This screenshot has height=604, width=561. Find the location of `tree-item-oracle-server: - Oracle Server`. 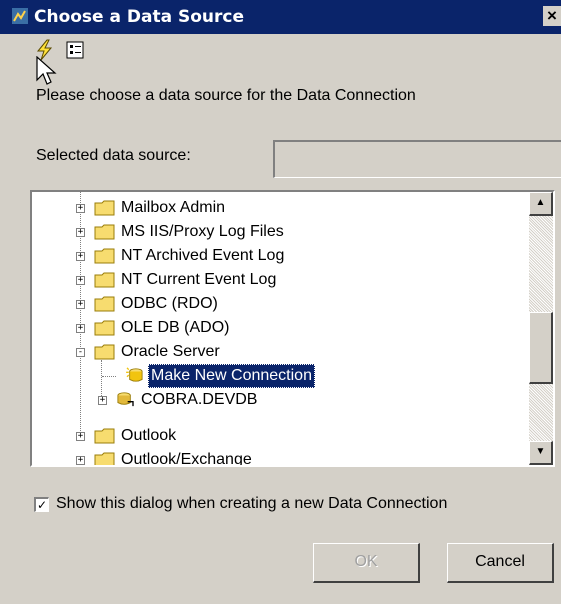

tree-item-oracle-server: - Oracle Server is located at coordinates (277, 352).